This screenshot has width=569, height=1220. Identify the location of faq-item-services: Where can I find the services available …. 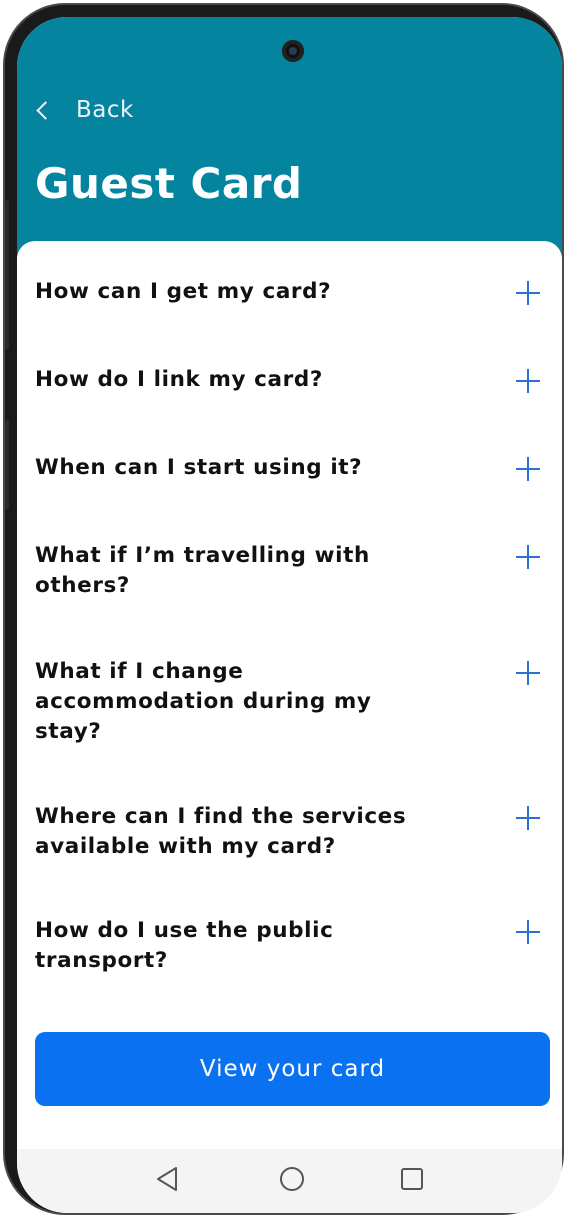
(287, 832).